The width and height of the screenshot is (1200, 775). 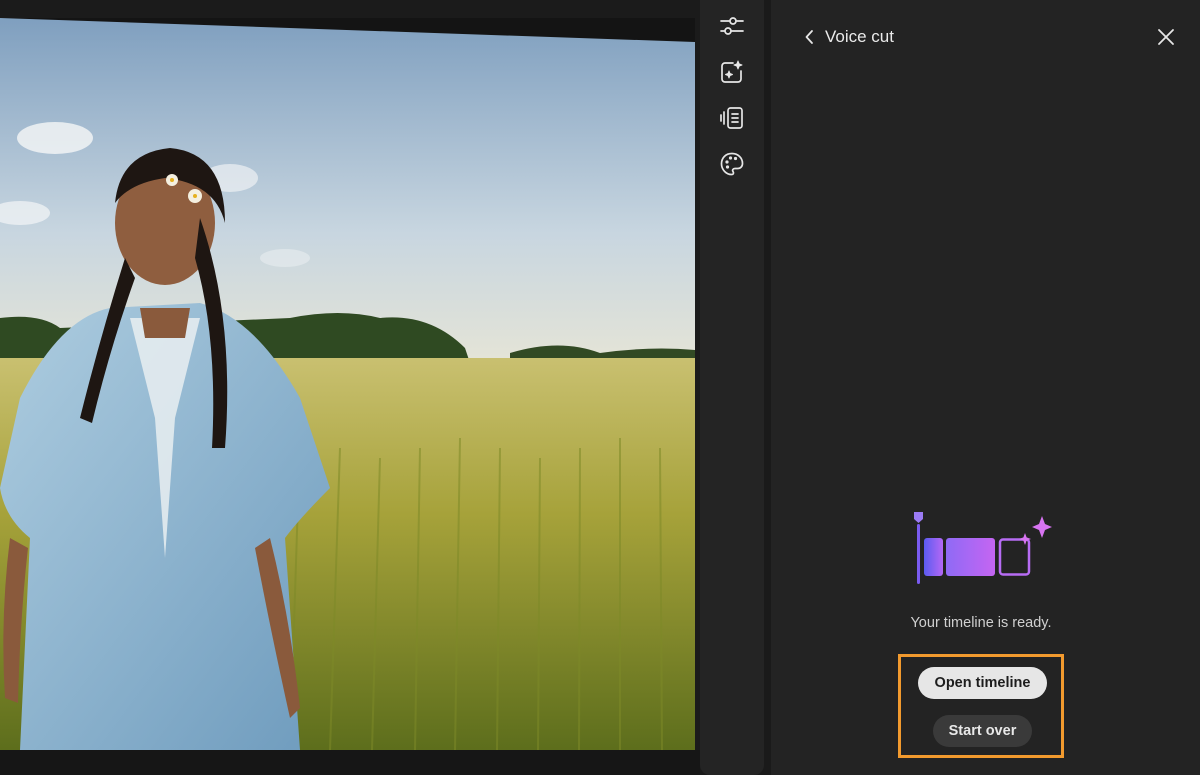 I want to click on timeline-ready-illustration-icon, so click(x=983, y=548).